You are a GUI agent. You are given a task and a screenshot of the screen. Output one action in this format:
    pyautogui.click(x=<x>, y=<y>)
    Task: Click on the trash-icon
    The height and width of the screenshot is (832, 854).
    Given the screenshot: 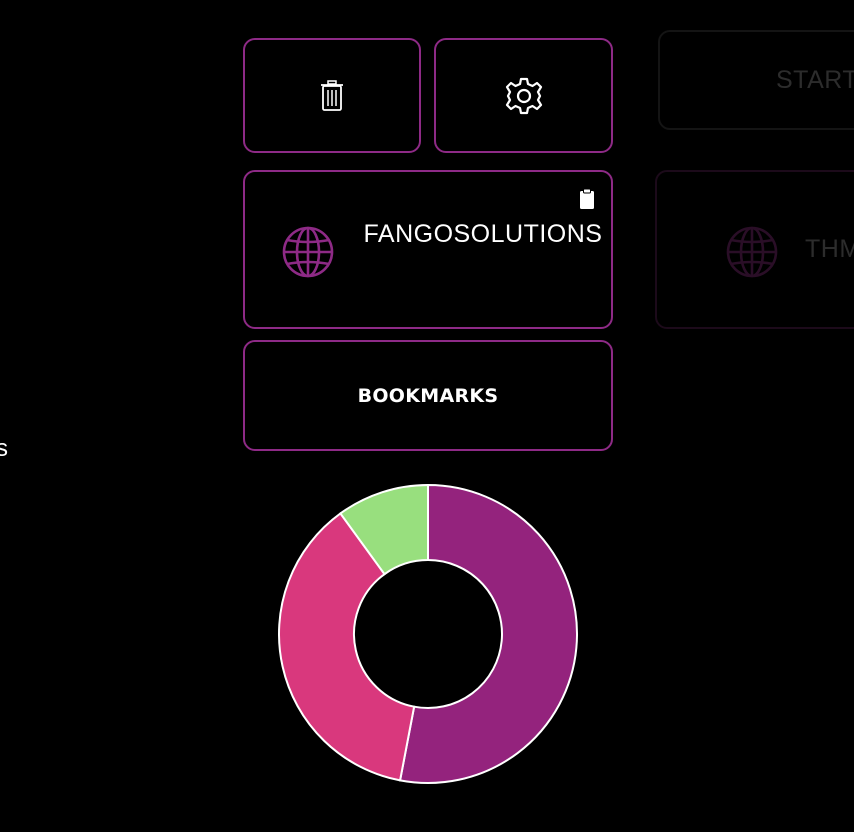 What is the action you would take?
    pyautogui.click(x=332, y=95)
    